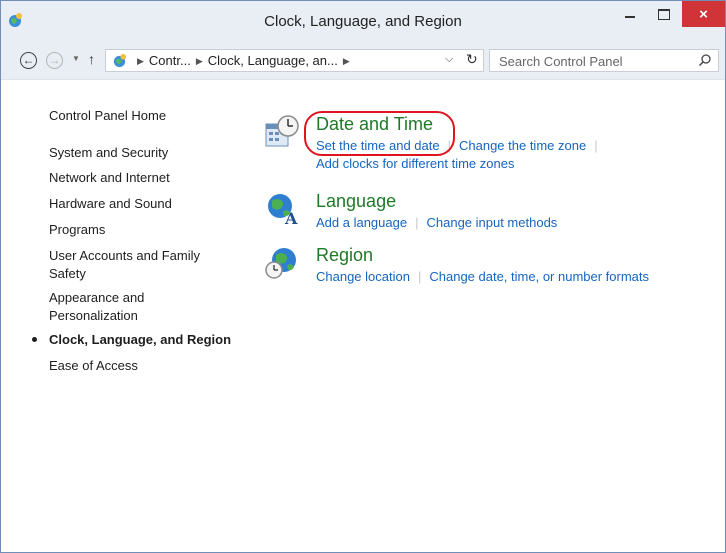 The width and height of the screenshot is (726, 553). I want to click on back-arrow-icon: ←, so click(28, 60).